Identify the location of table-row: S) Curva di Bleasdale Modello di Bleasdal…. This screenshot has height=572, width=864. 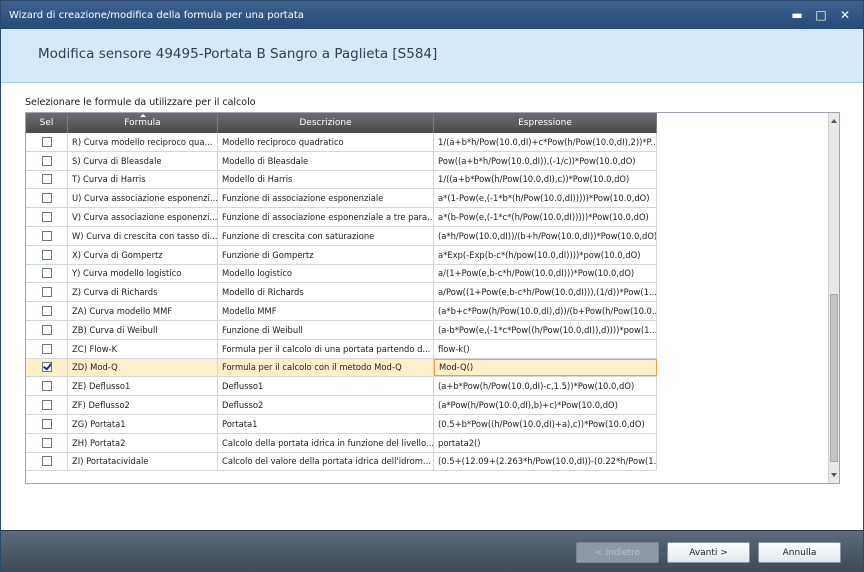
(341, 161).